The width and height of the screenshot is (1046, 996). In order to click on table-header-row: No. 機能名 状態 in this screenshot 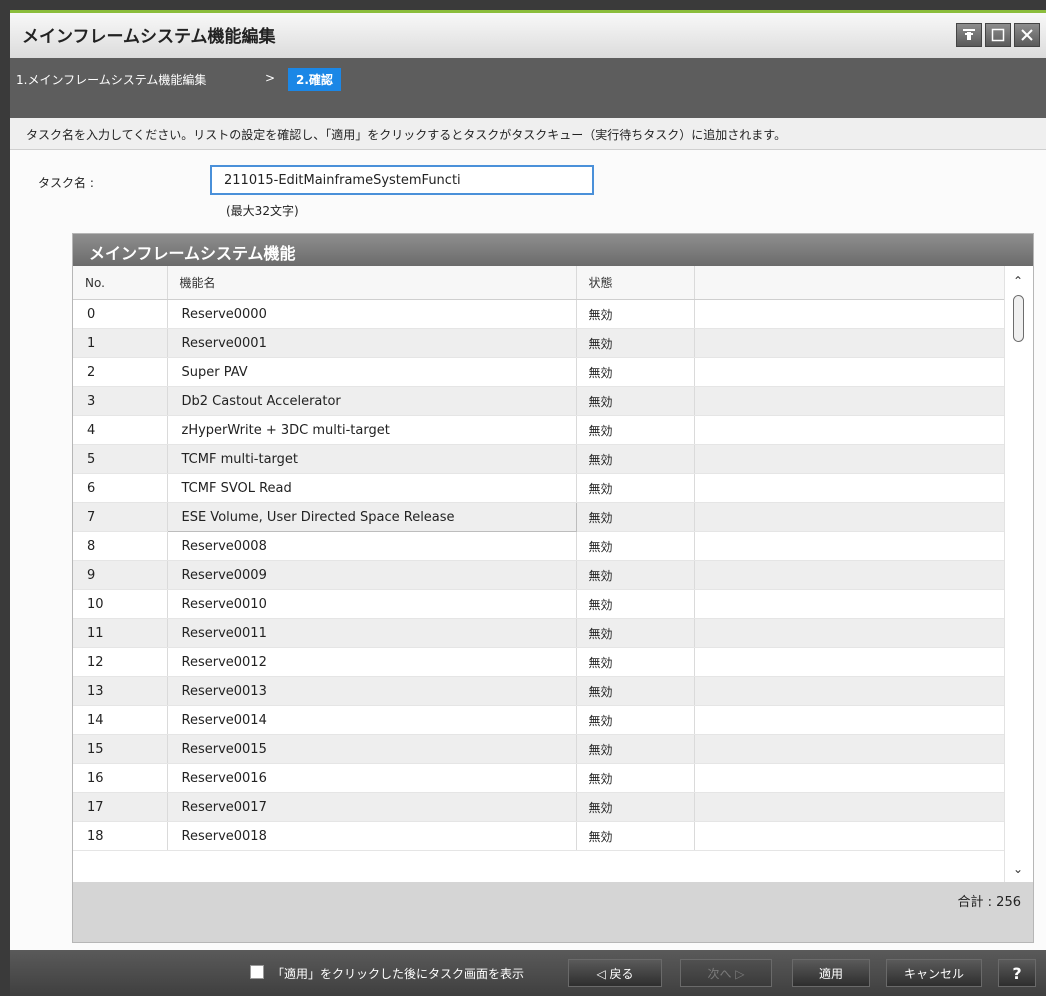, I will do `click(539, 283)`.